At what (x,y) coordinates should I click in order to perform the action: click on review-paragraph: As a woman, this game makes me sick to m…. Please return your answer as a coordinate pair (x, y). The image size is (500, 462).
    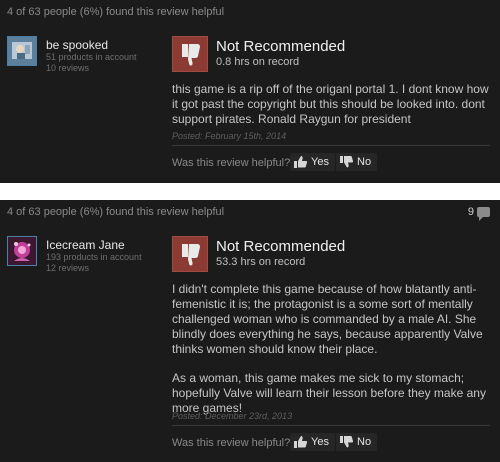
    Looking at the image, I should click on (329, 393).